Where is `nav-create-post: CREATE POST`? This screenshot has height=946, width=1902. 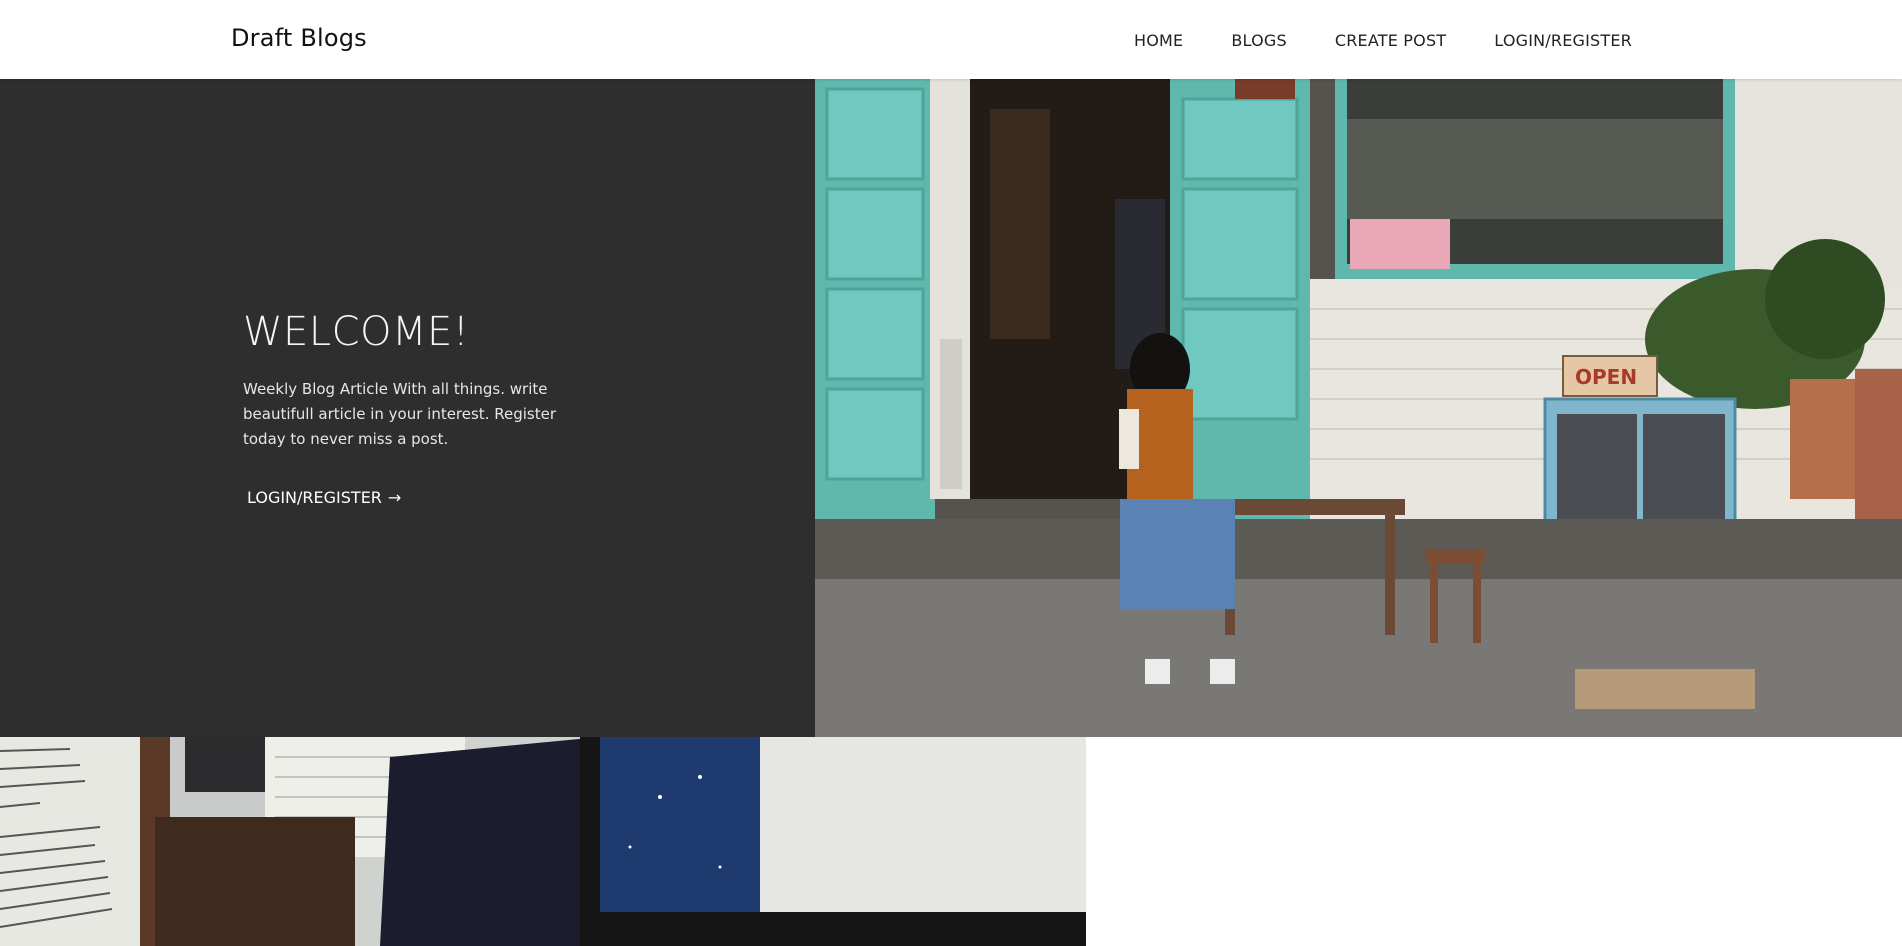
nav-create-post: CREATE POST is located at coordinates (1390, 40).